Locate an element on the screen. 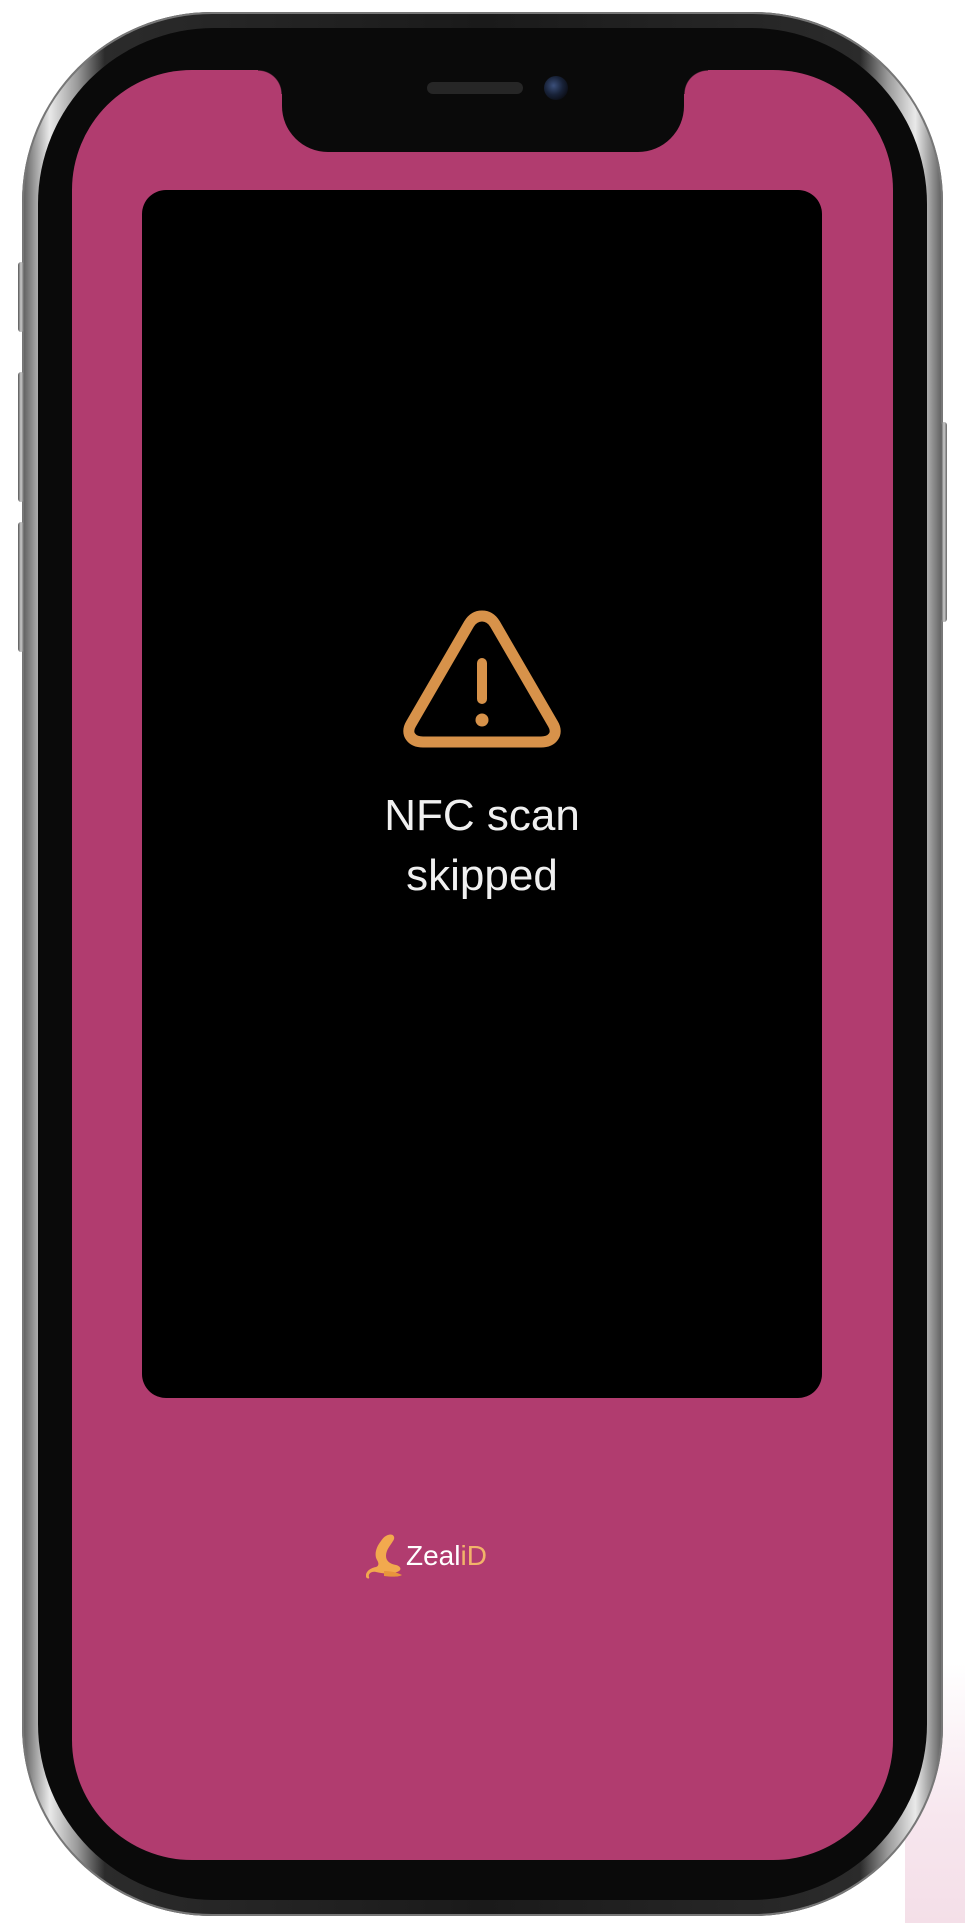  speaker-grille is located at coordinates (475, 88).